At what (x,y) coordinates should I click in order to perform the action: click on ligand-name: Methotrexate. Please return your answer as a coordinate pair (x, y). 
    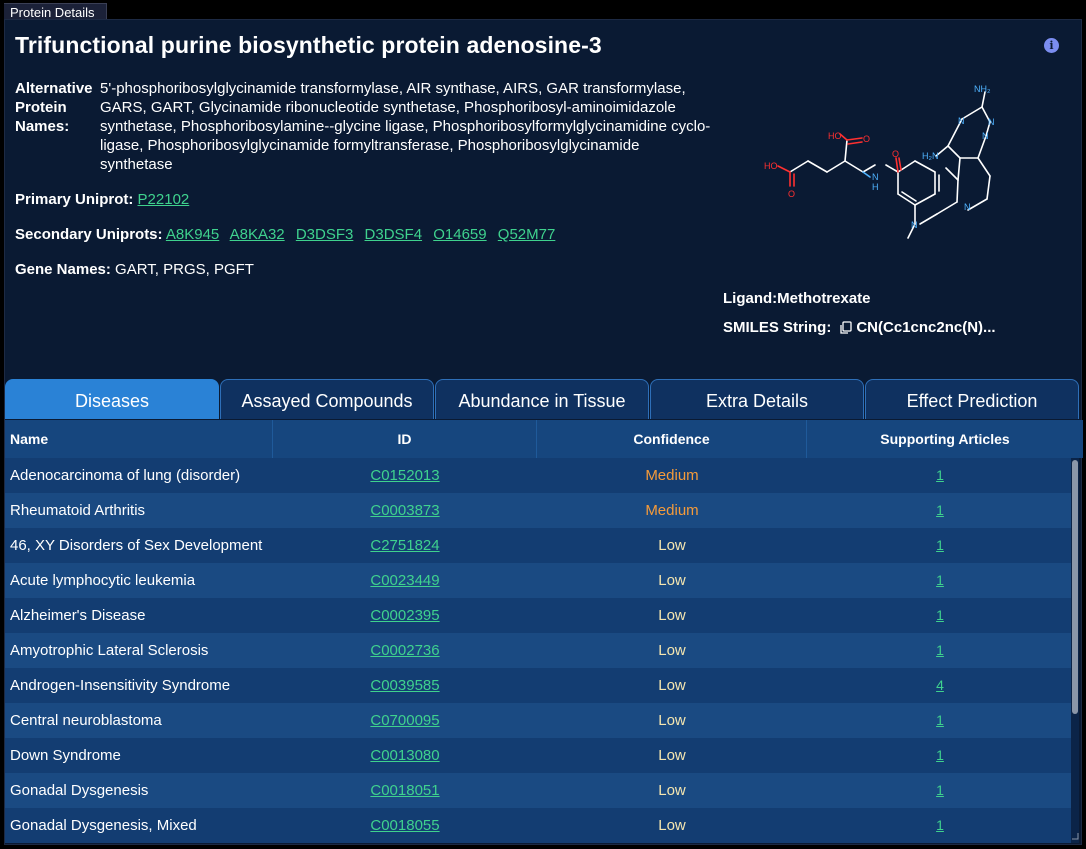
    Looking at the image, I should click on (824, 298).